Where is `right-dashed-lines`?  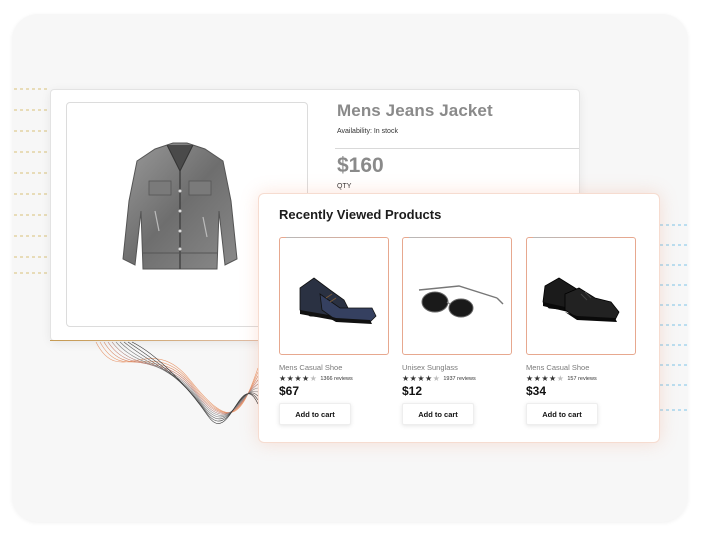 right-dashed-lines is located at coordinates (674, 317).